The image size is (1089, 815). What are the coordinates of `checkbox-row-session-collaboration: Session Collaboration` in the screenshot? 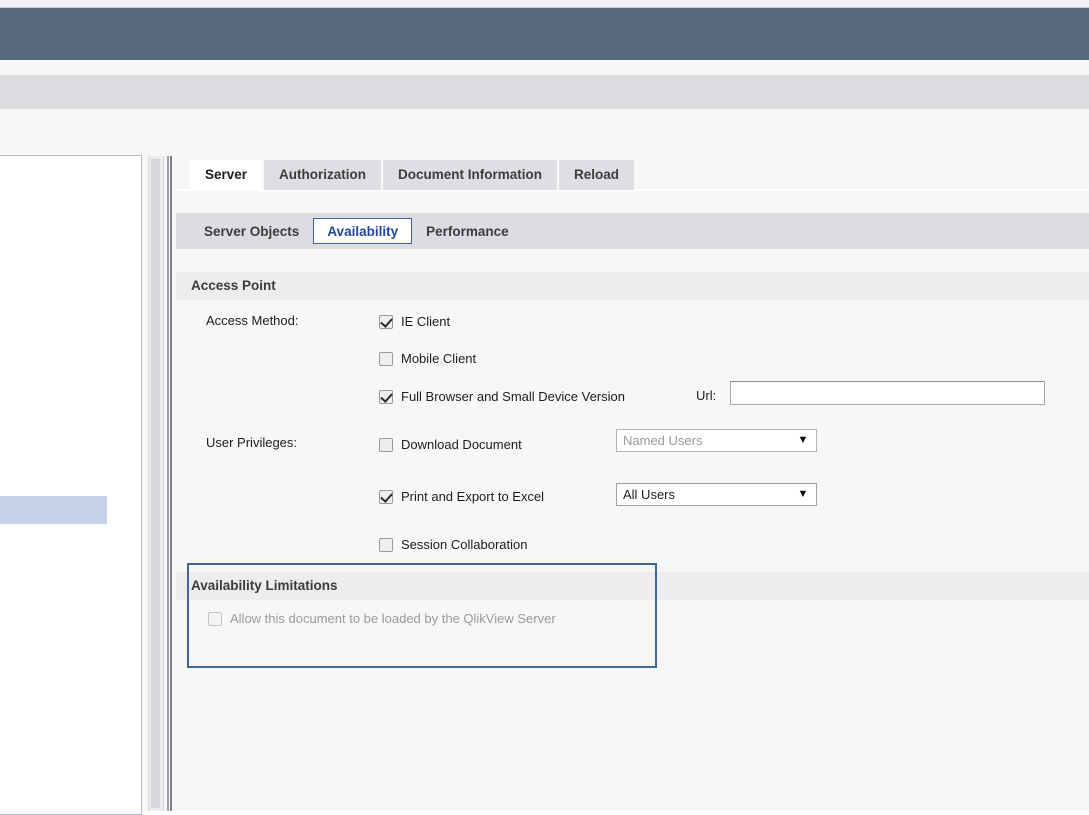 It's located at (453, 544).